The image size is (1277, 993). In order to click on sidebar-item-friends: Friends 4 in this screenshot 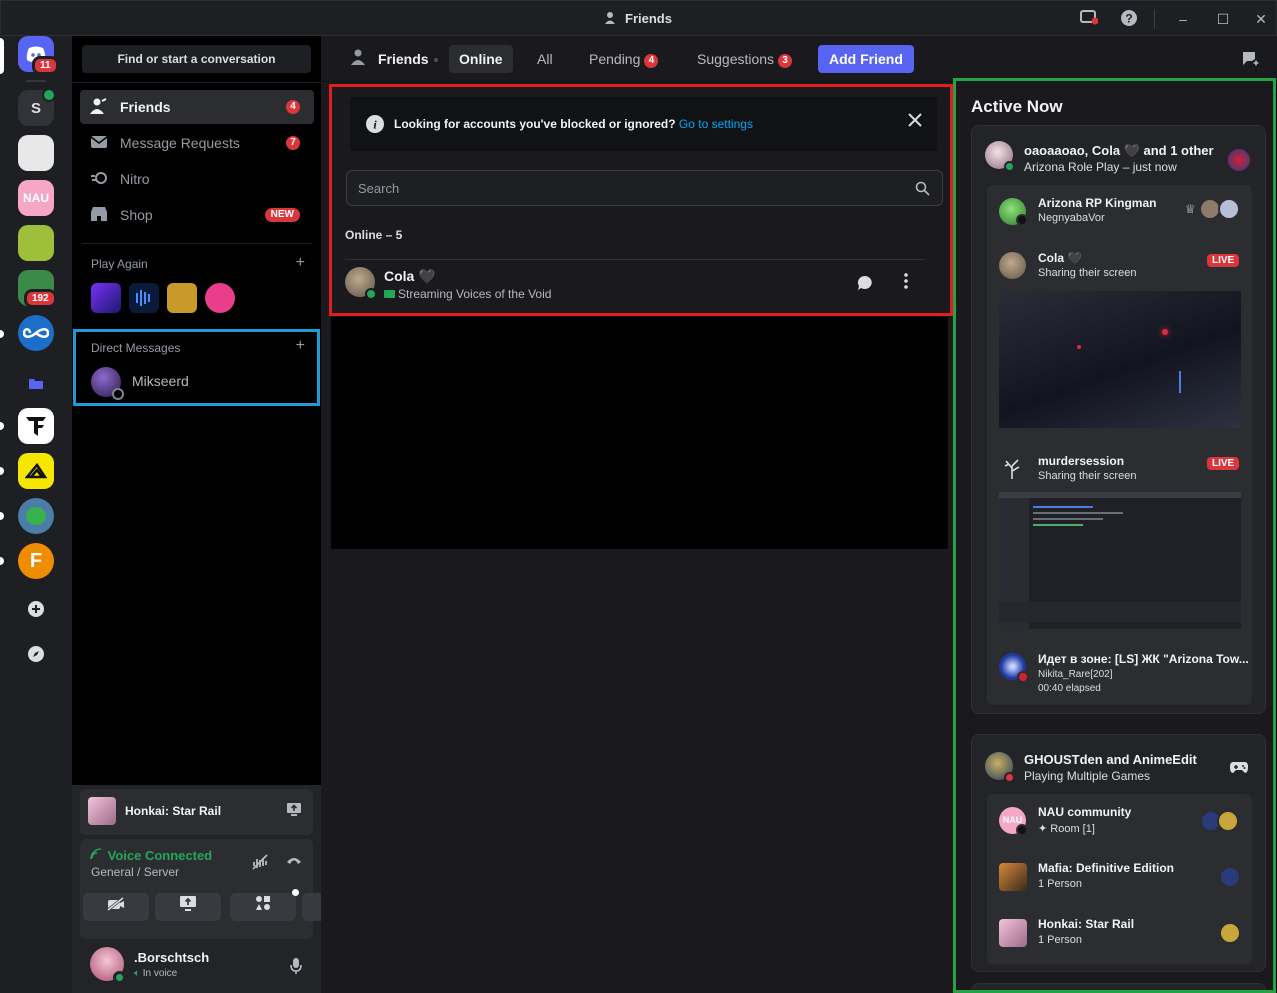, I will do `click(197, 107)`.